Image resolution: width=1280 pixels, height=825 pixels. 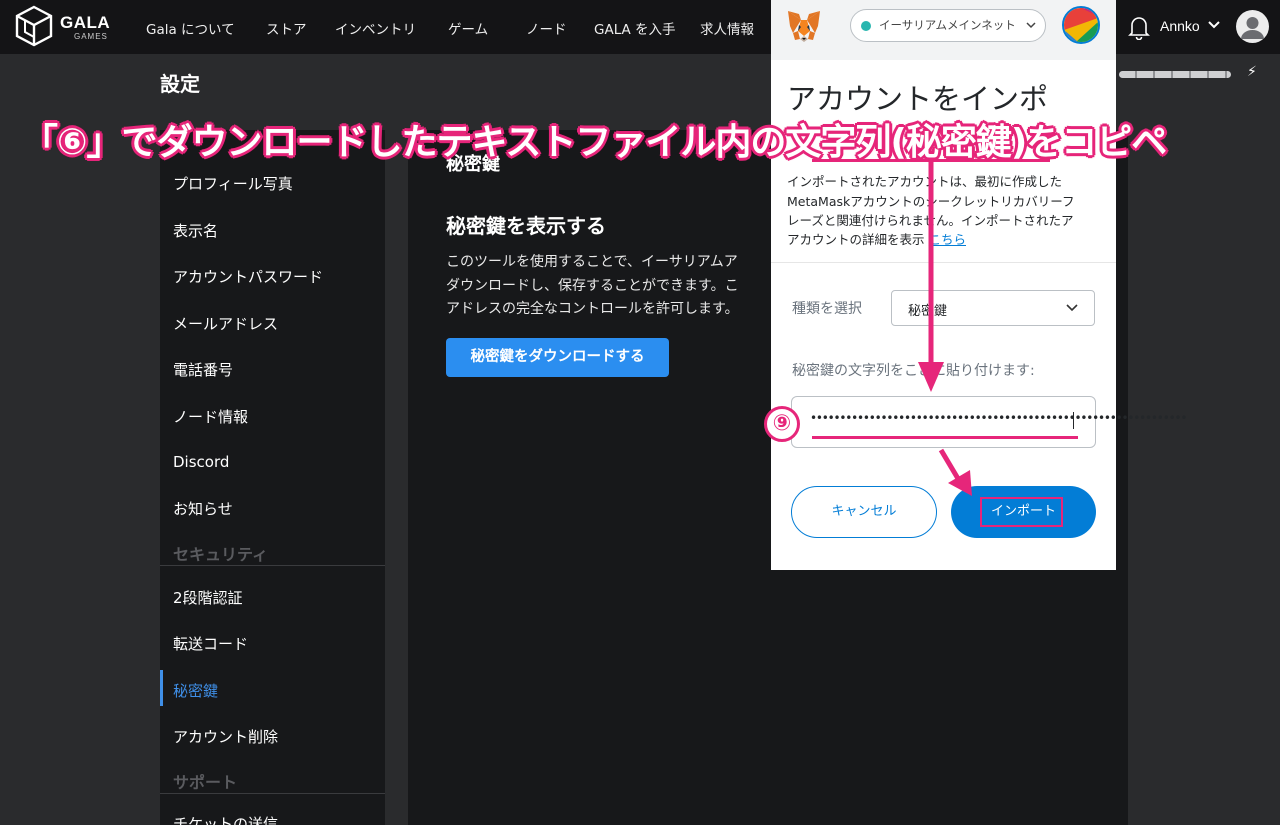 What do you see at coordinates (594, 142) in the screenshot?
I see `annotation-banner: 「⑥」でダウンロードしたテキストファイル内の文字列(秘密鍵)をコピペ` at bounding box center [594, 142].